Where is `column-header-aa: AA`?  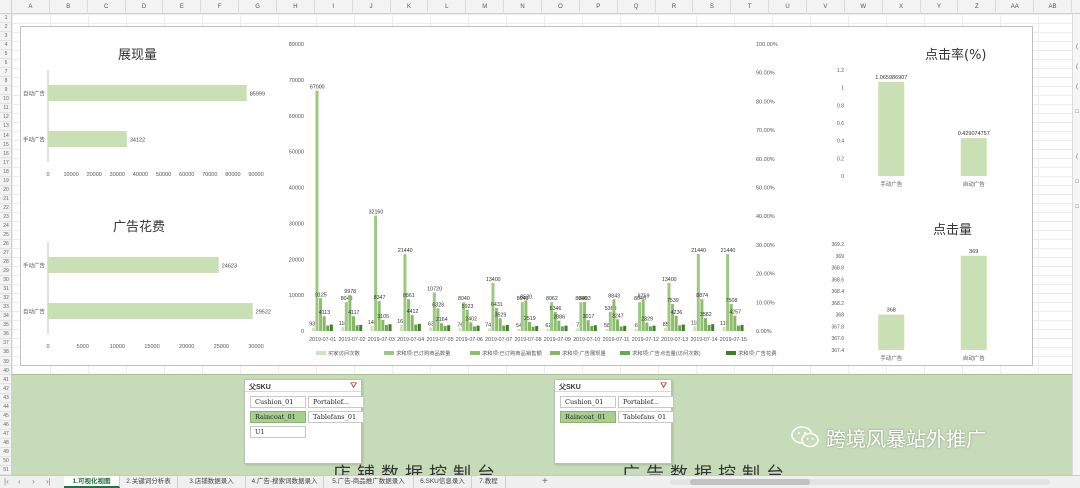
column-header-aa: AA is located at coordinates (1015, 7).